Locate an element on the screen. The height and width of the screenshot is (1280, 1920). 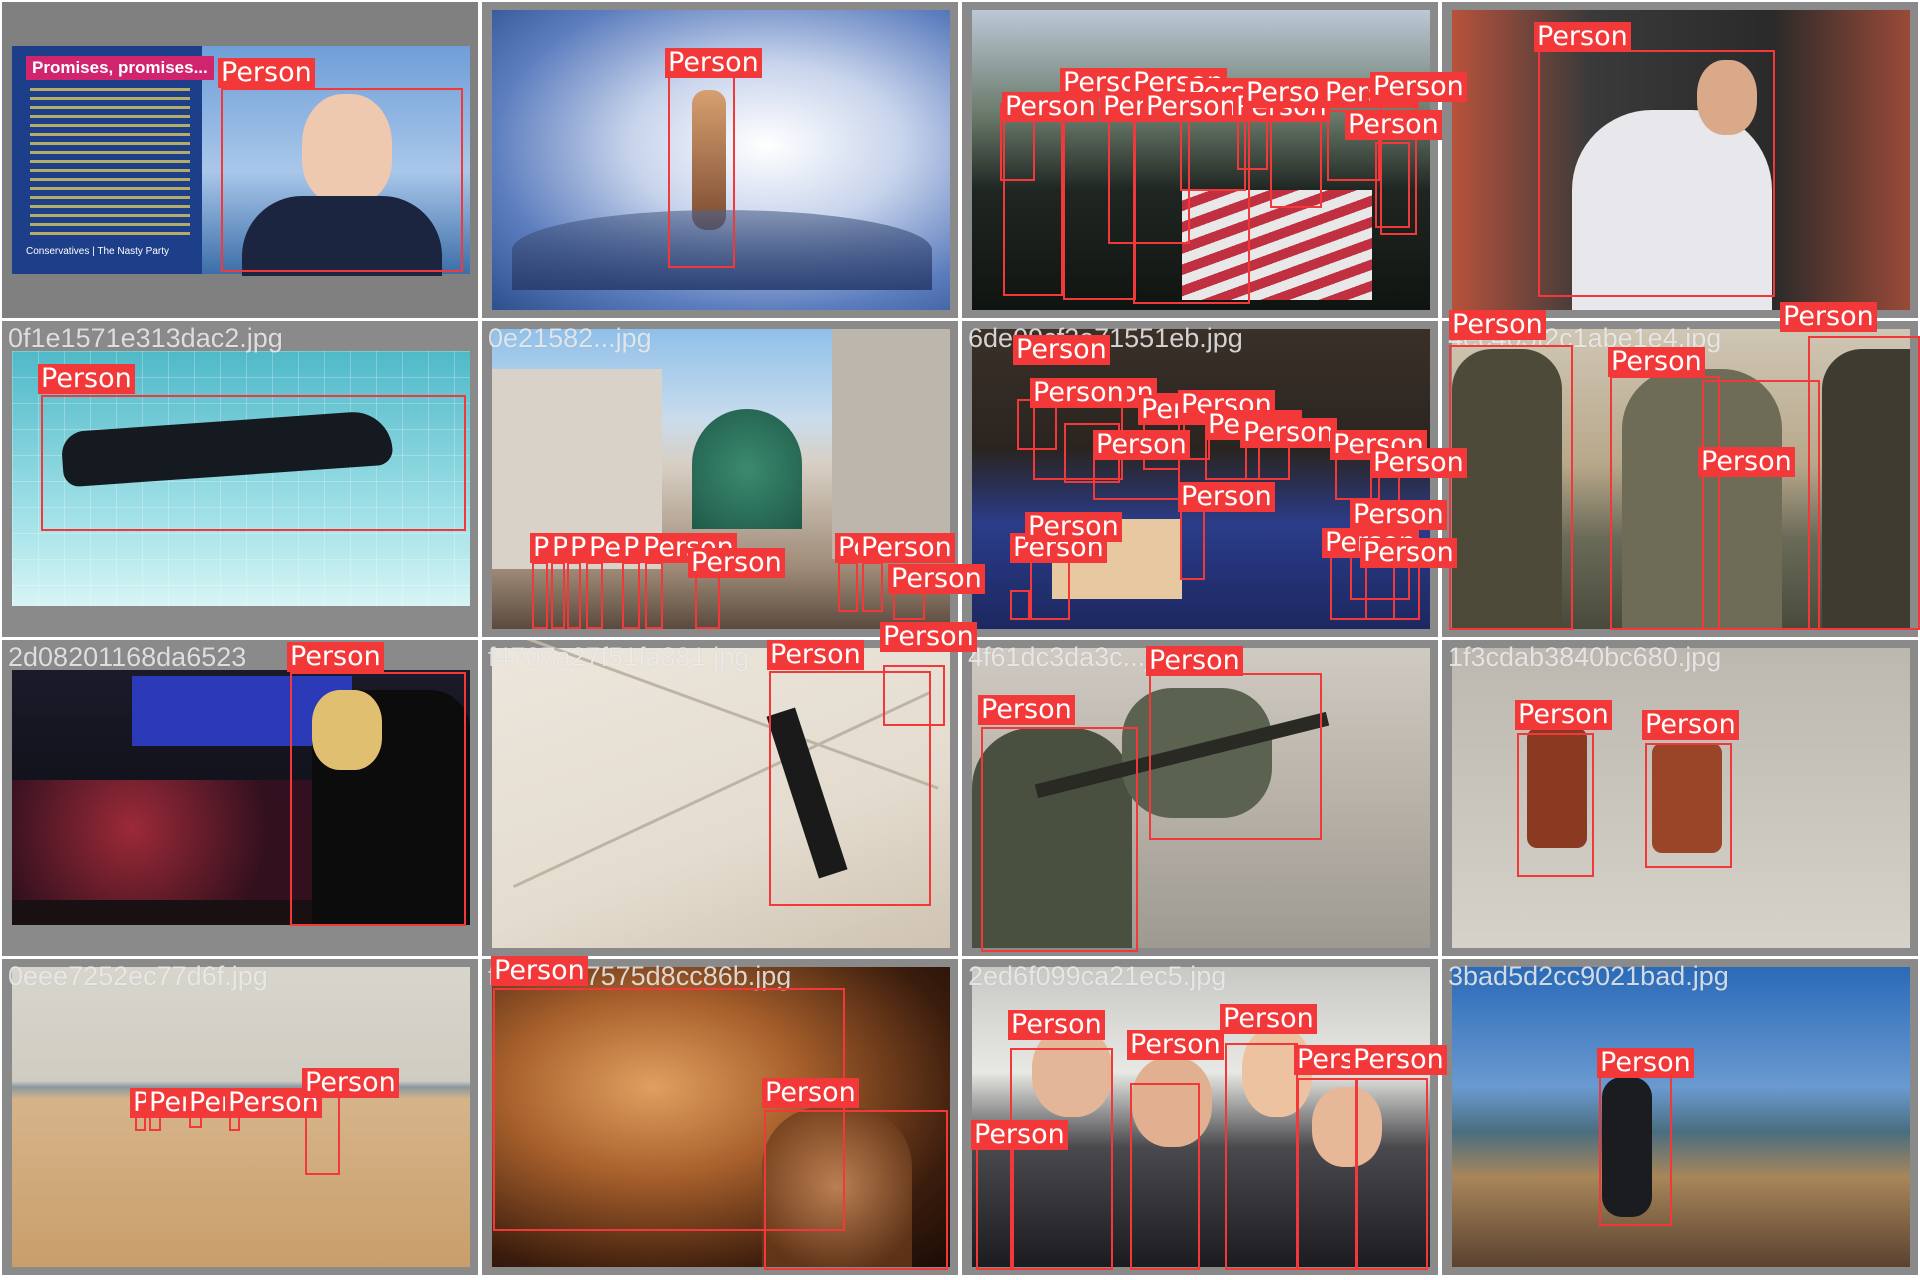
tile-10: f4707a27f51fa381.jpg is located at coordinates (720, 798).